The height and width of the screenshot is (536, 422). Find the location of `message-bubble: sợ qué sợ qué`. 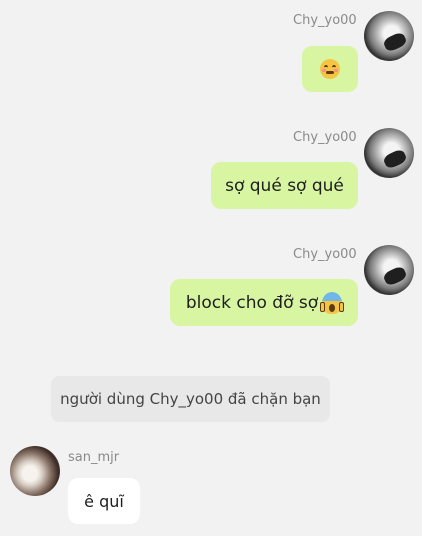

message-bubble: sợ qué sợ qué is located at coordinates (284, 185).